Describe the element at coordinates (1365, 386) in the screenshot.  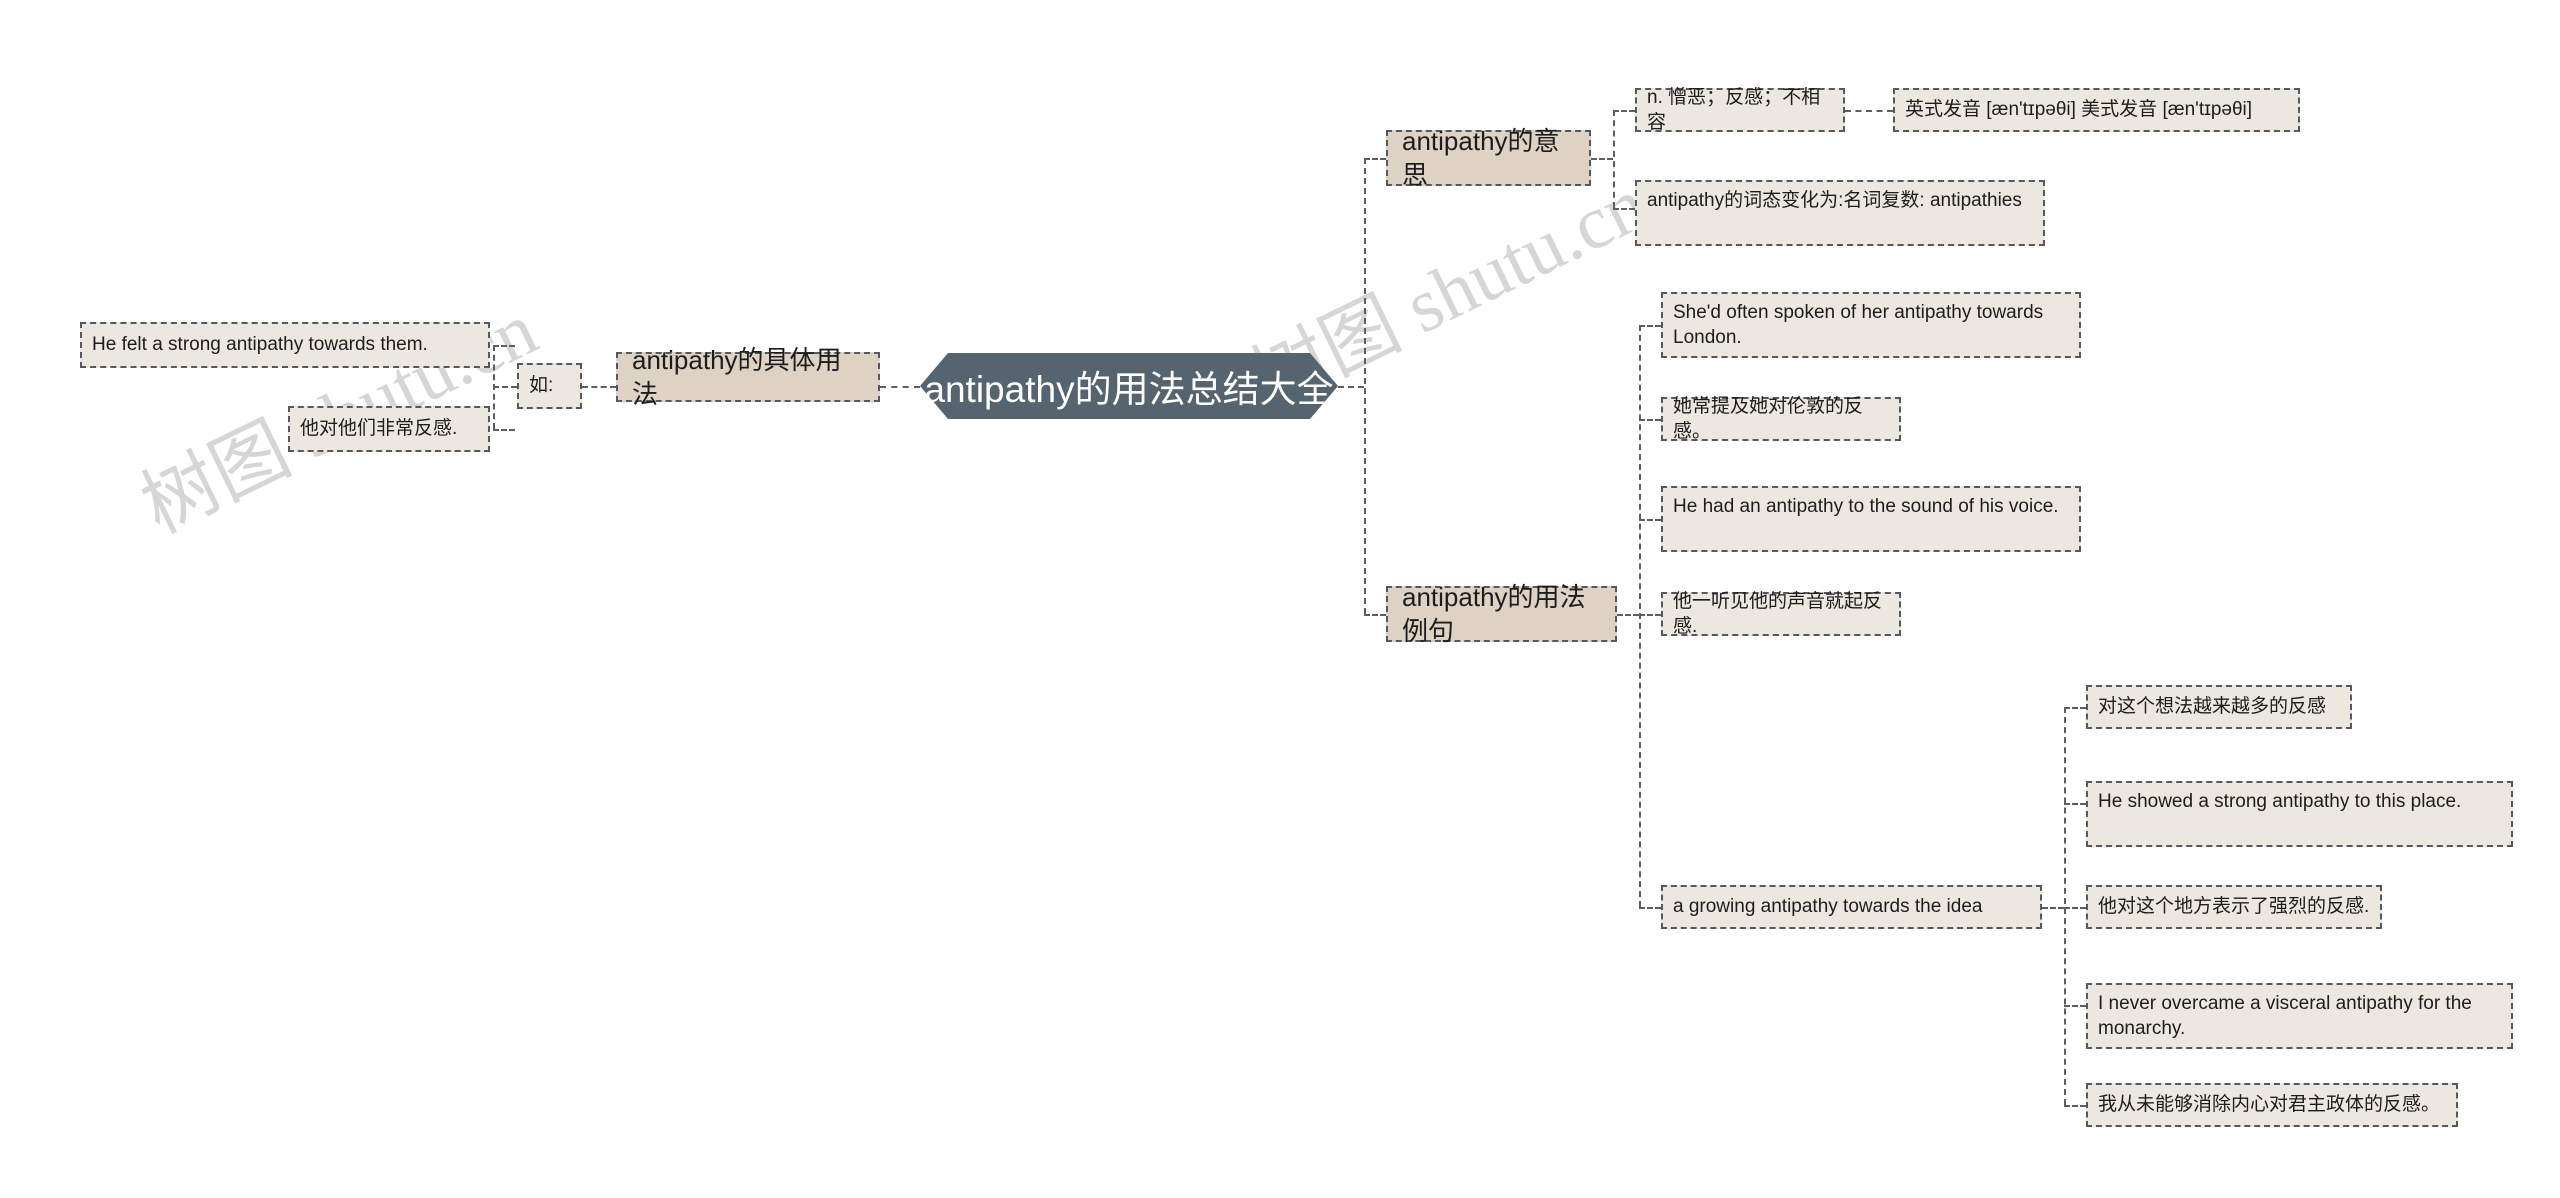
I see `connector-root-right-trunk` at that location.